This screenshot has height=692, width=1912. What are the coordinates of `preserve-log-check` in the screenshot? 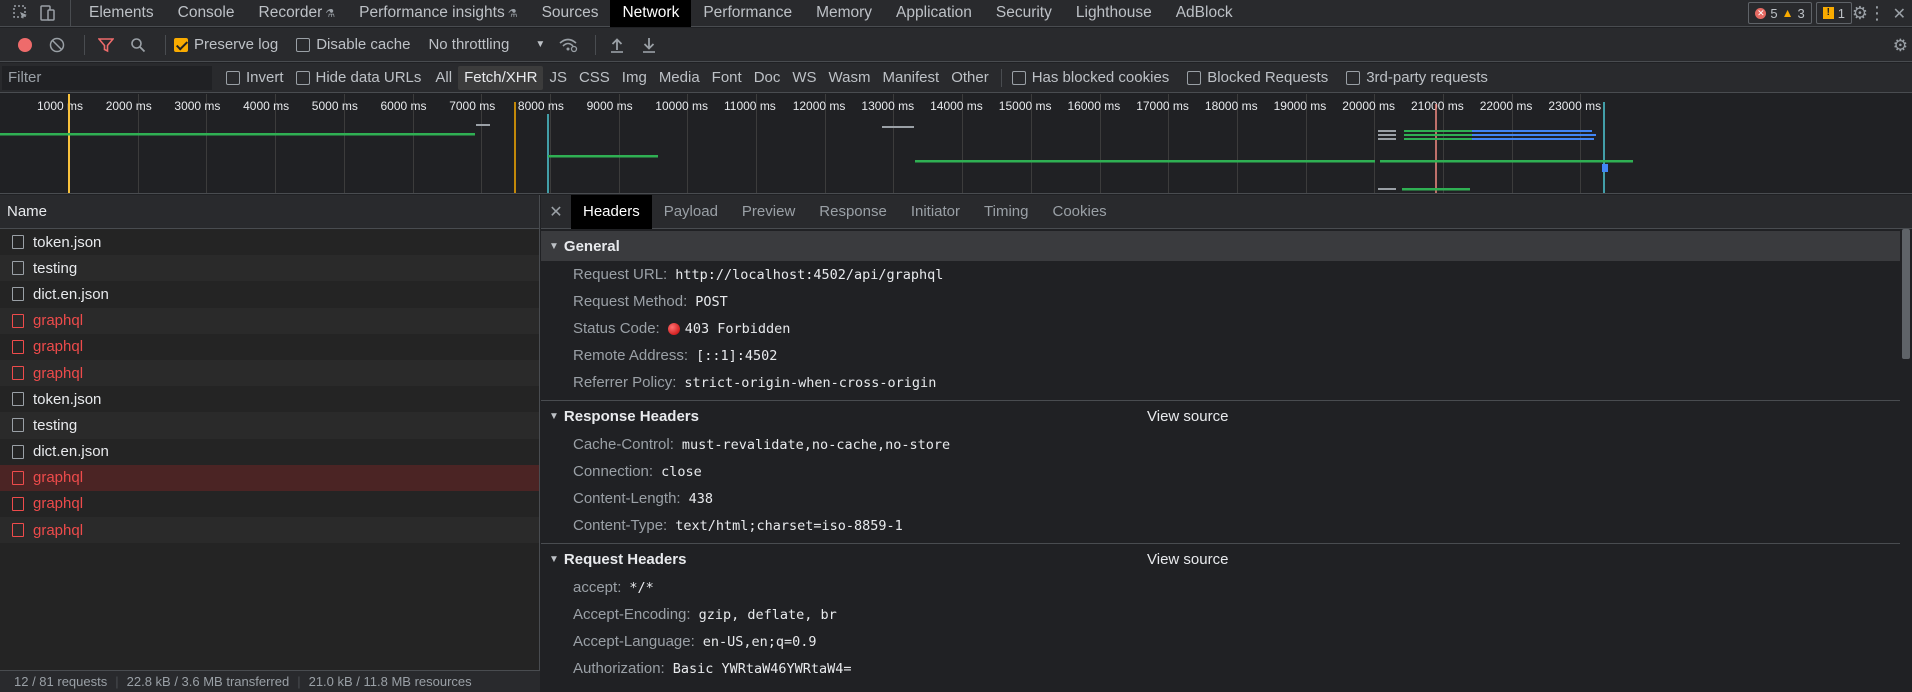 It's located at (181, 44).